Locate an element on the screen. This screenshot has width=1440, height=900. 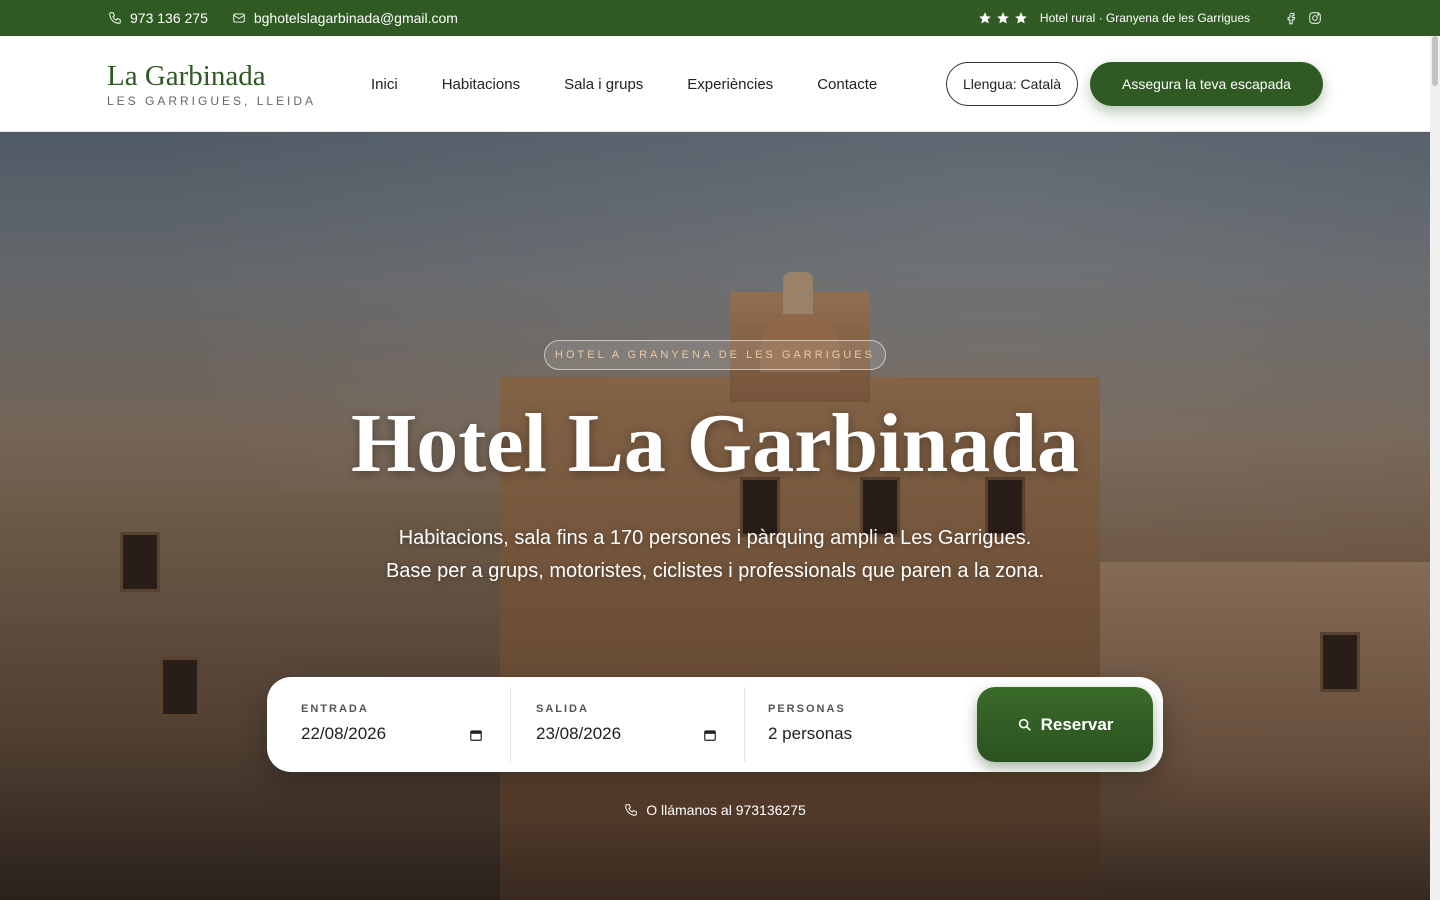
facebook-icon is located at coordinates (1291, 18).